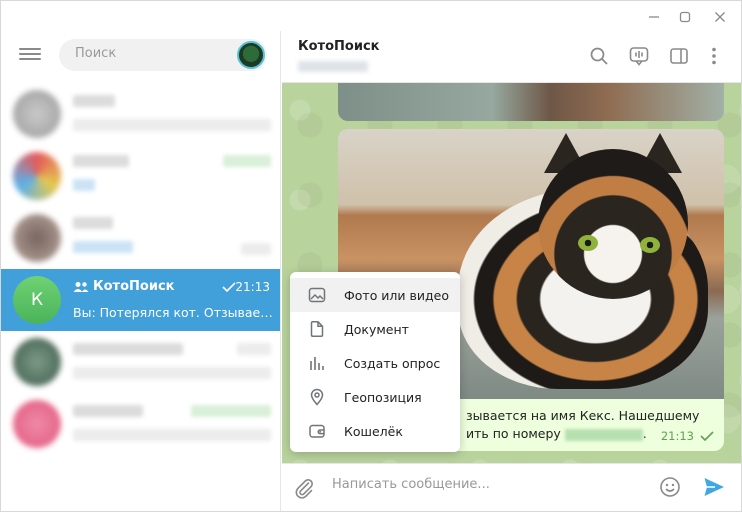  I want to click on attach-menu-item-location: Геопозиция, so click(375, 397).